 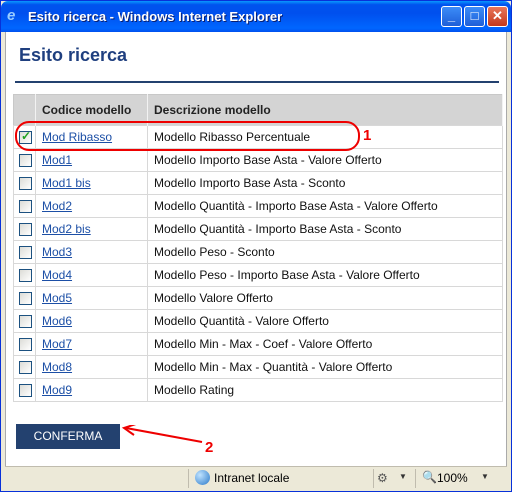 I want to click on status-zone-label: Intranet locale, so click(x=252, y=478).